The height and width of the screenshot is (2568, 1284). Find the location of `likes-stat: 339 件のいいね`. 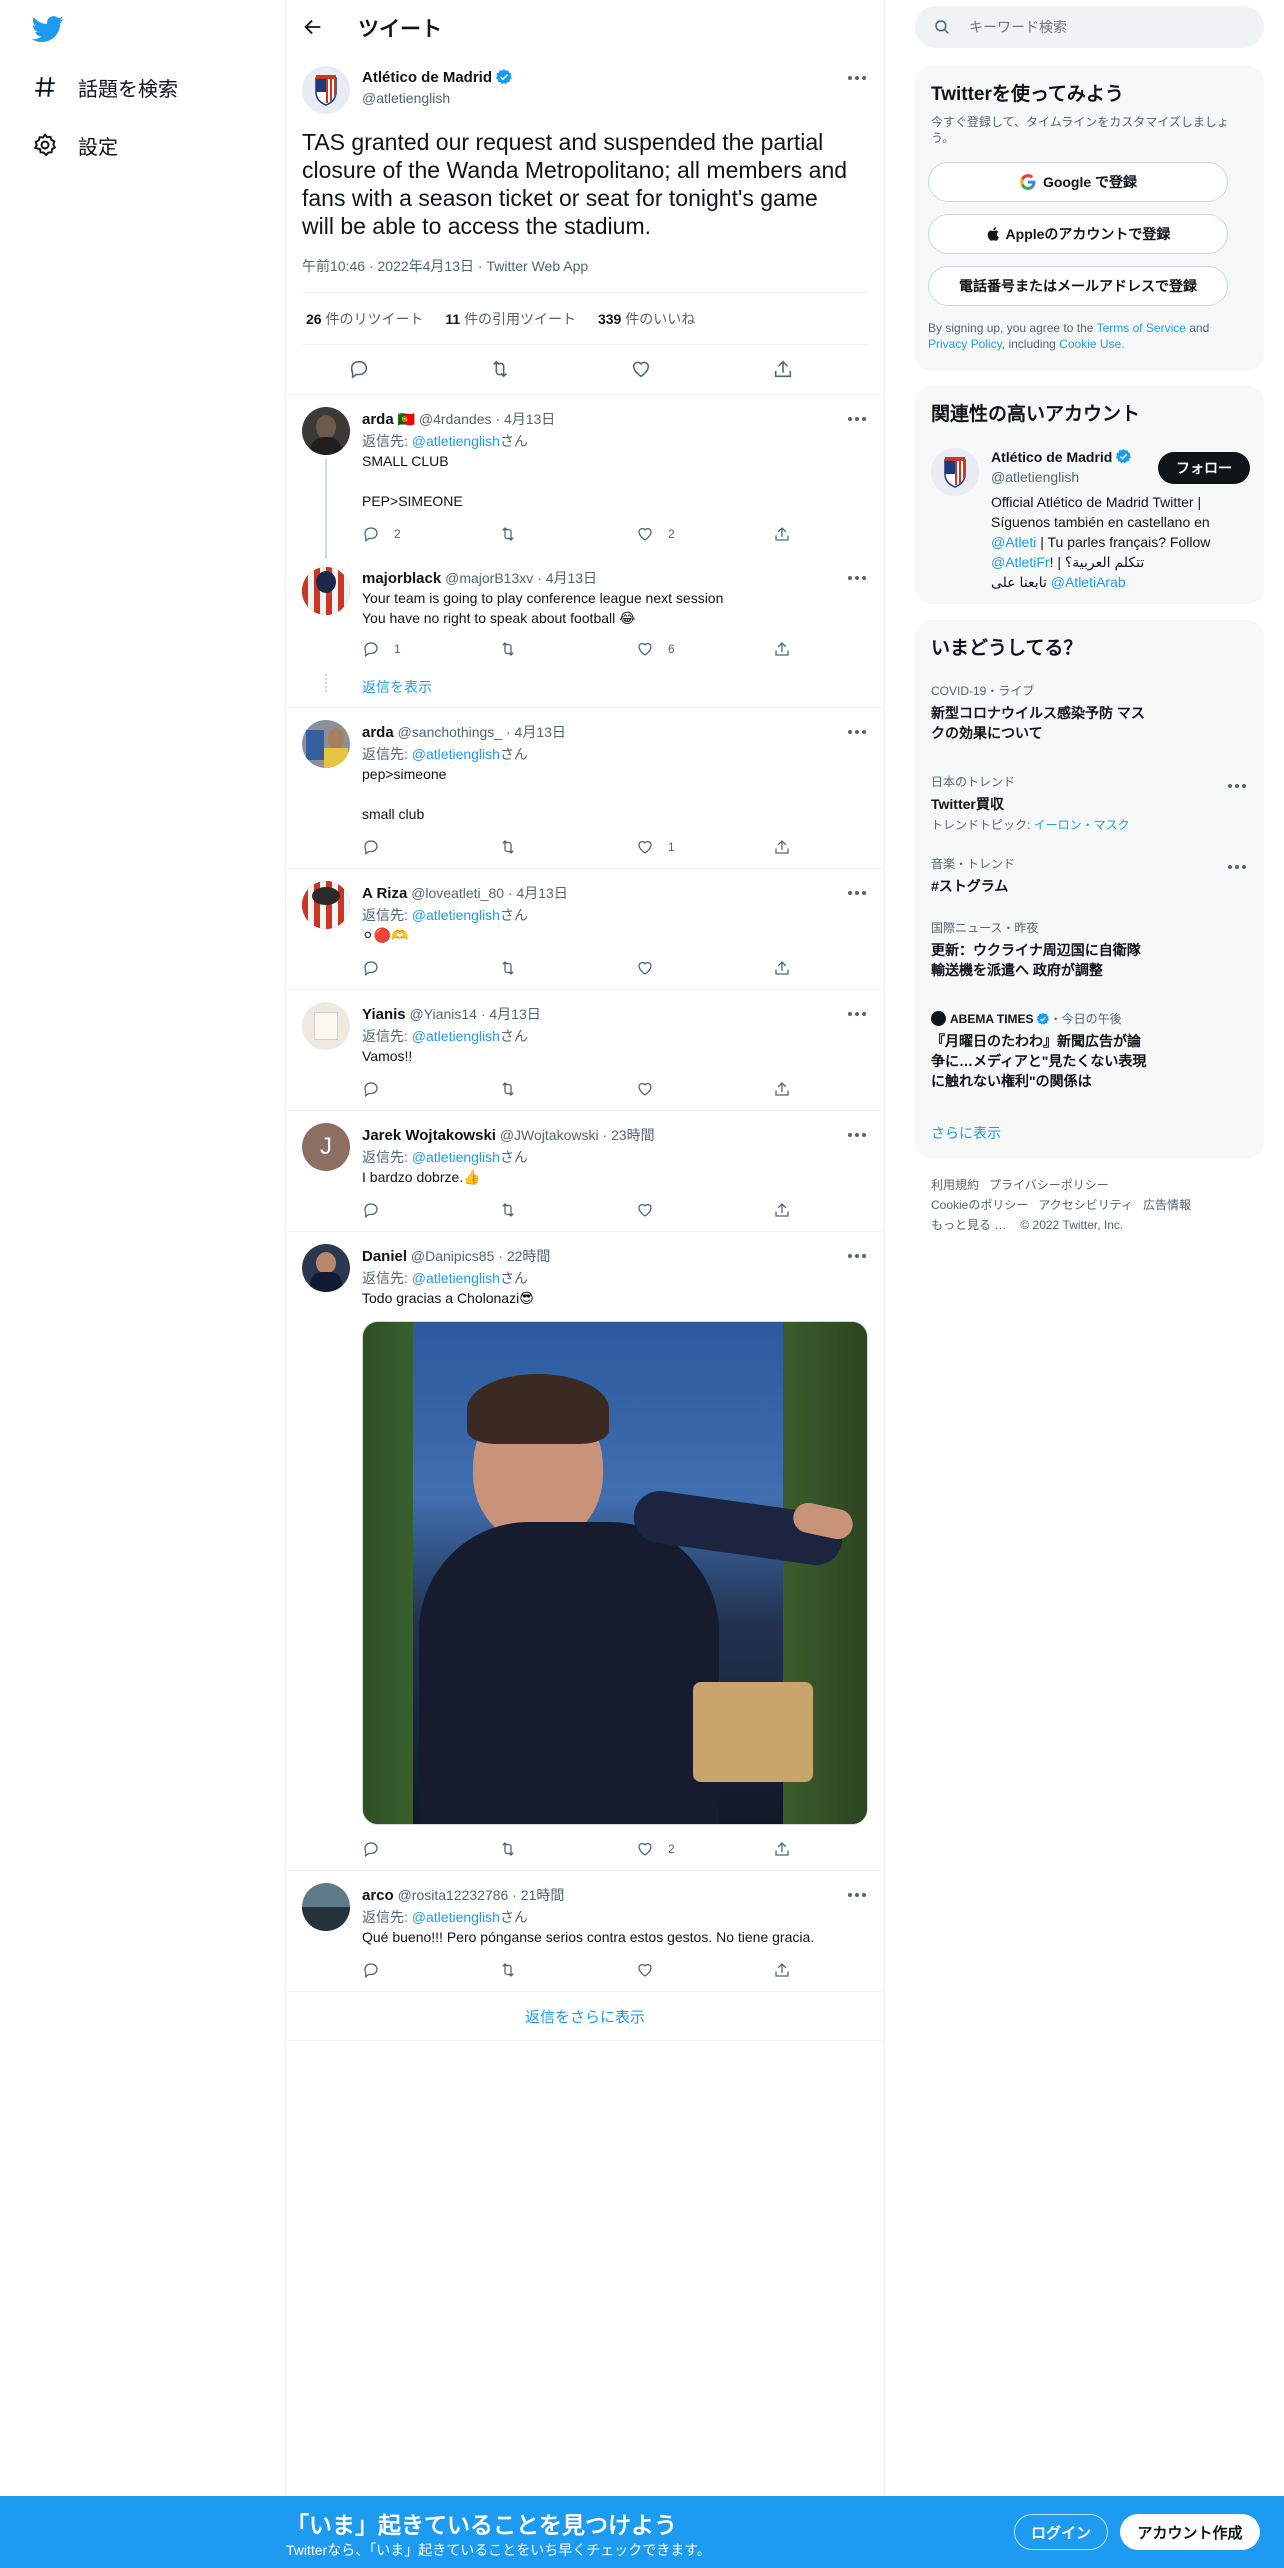

likes-stat: 339 件のいいね is located at coordinates (646, 319).